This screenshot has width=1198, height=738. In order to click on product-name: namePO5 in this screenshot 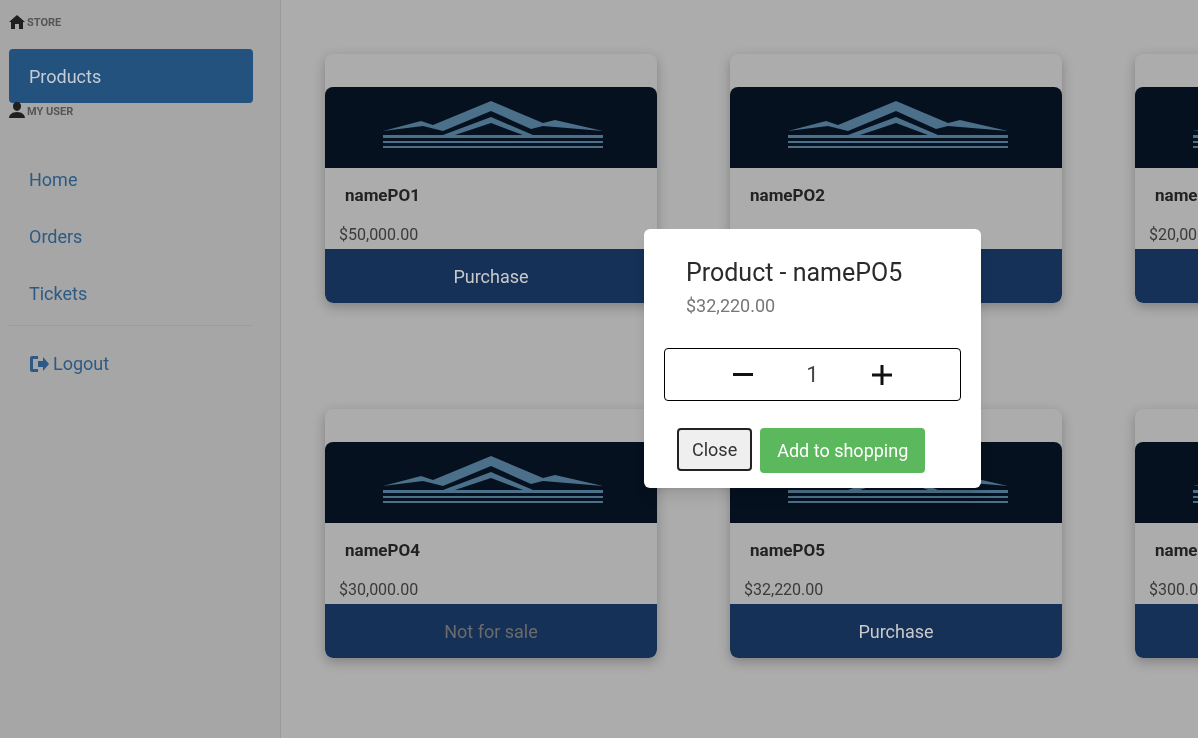, I will do `click(788, 550)`.